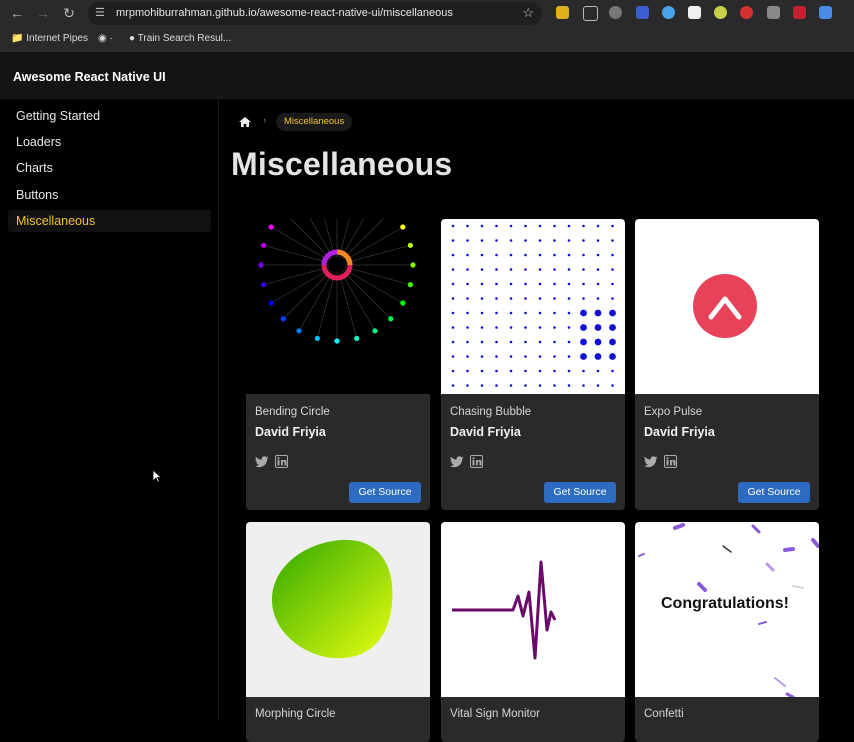  Describe the element at coordinates (43, 13) in the screenshot. I see `forward-icon: →` at that location.